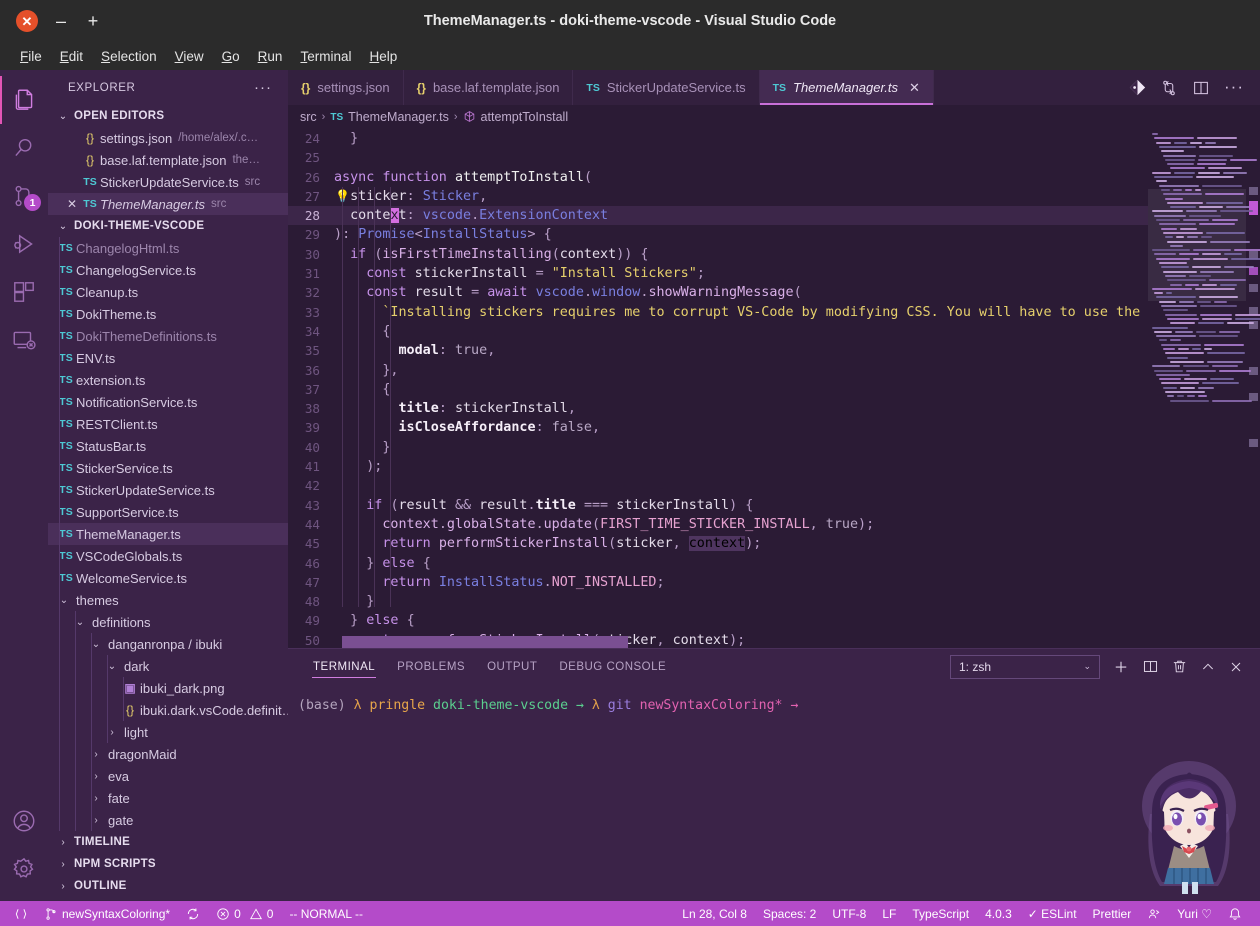 The width and height of the screenshot is (1260, 926). What do you see at coordinates (24, 869) in the screenshot?
I see `activity-item-settings` at bounding box center [24, 869].